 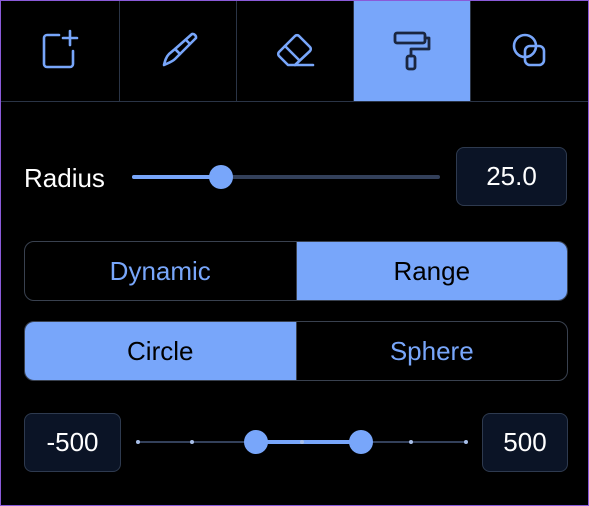 I want to click on tool-paint-roller, so click(x=412, y=51).